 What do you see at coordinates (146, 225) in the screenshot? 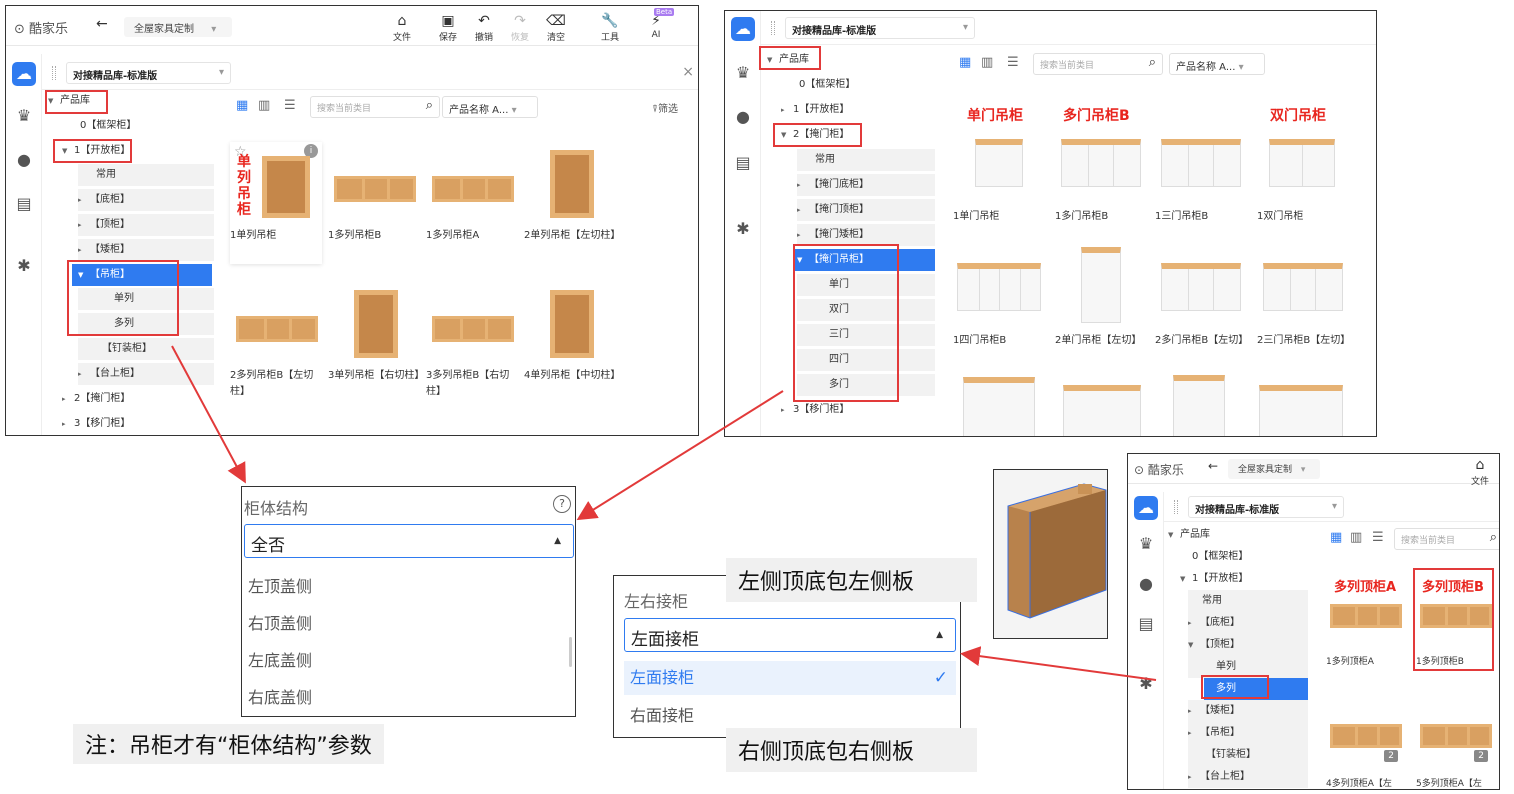
I see `tree-node: ▸ 【顶柜】` at bounding box center [146, 225].